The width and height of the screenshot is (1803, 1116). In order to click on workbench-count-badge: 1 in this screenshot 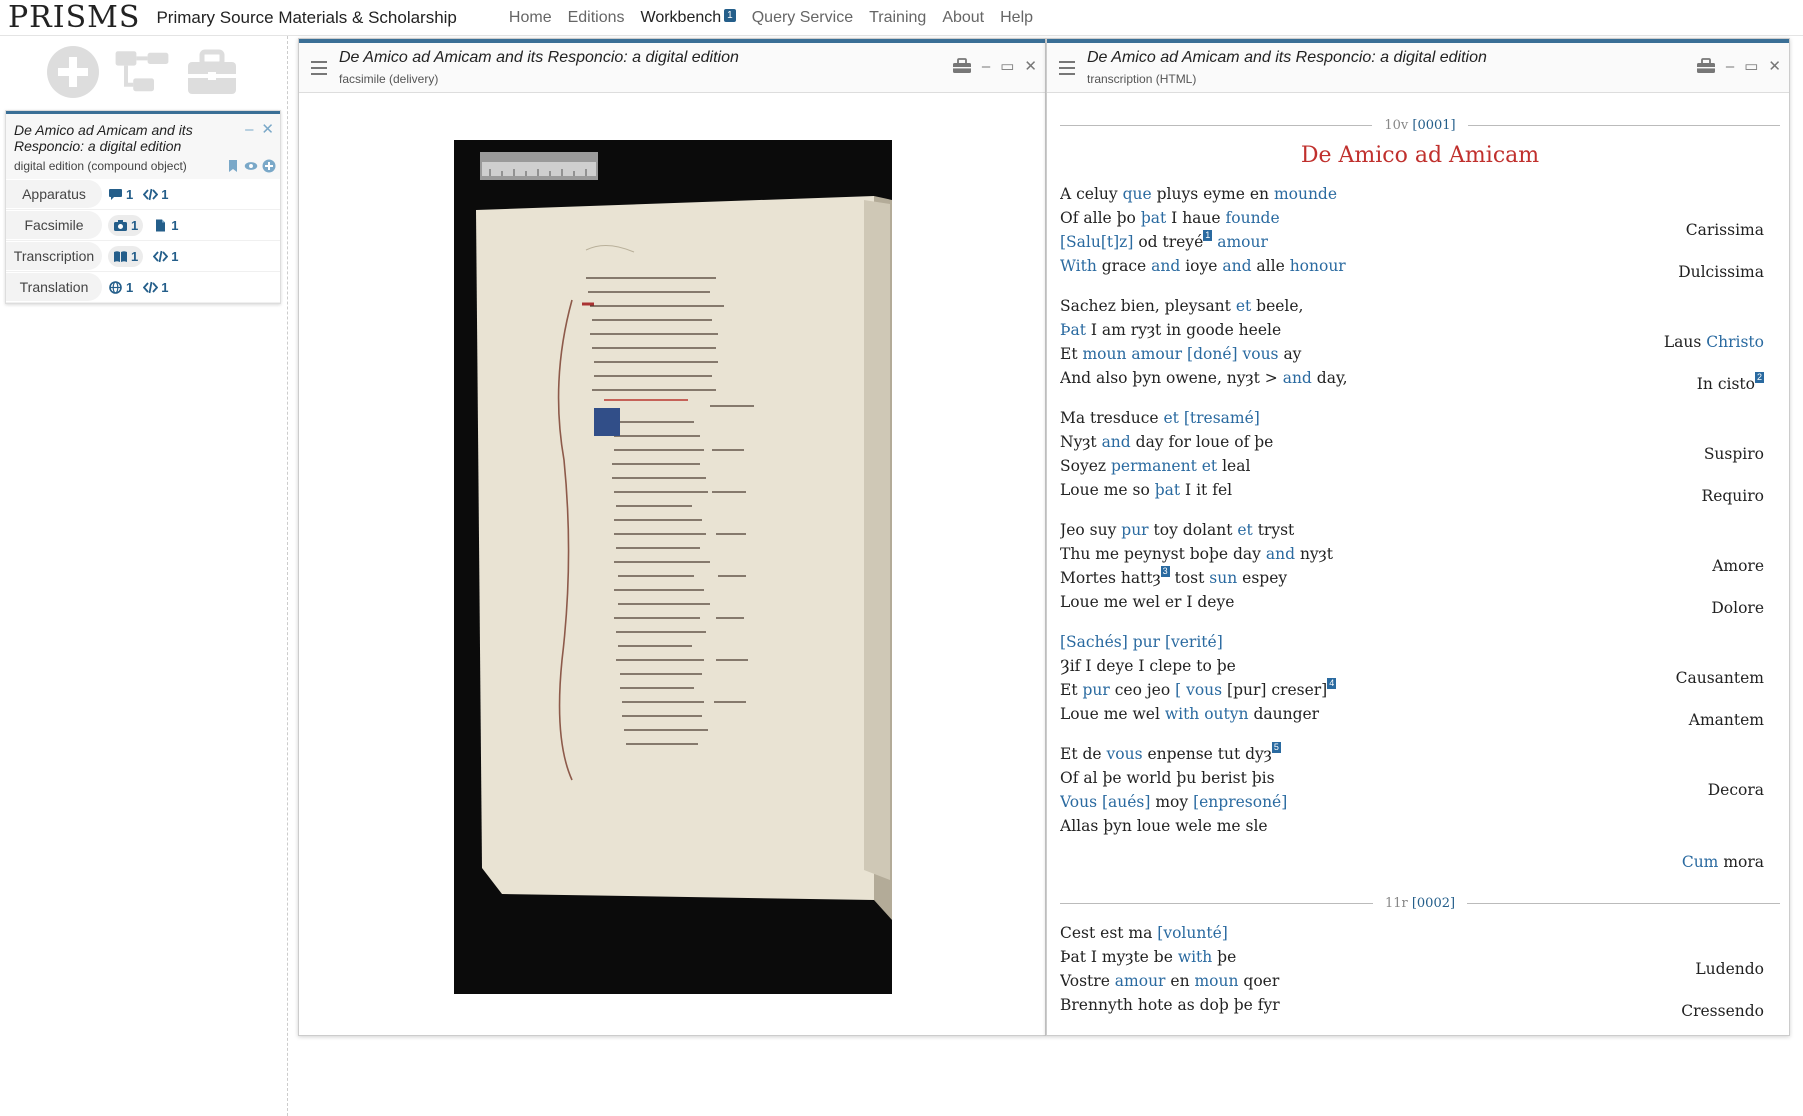, I will do `click(730, 15)`.